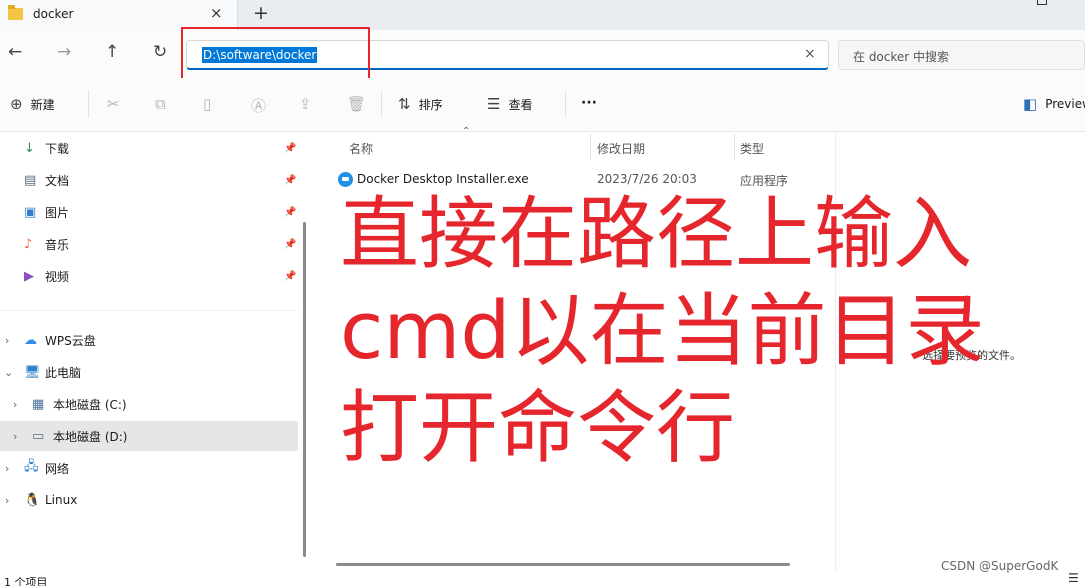 This screenshot has width=1085, height=586. What do you see at coordinates (621, 148) in the screenshot?
I see `column-header-date: 修改日期` at bounding box center [621, 148].